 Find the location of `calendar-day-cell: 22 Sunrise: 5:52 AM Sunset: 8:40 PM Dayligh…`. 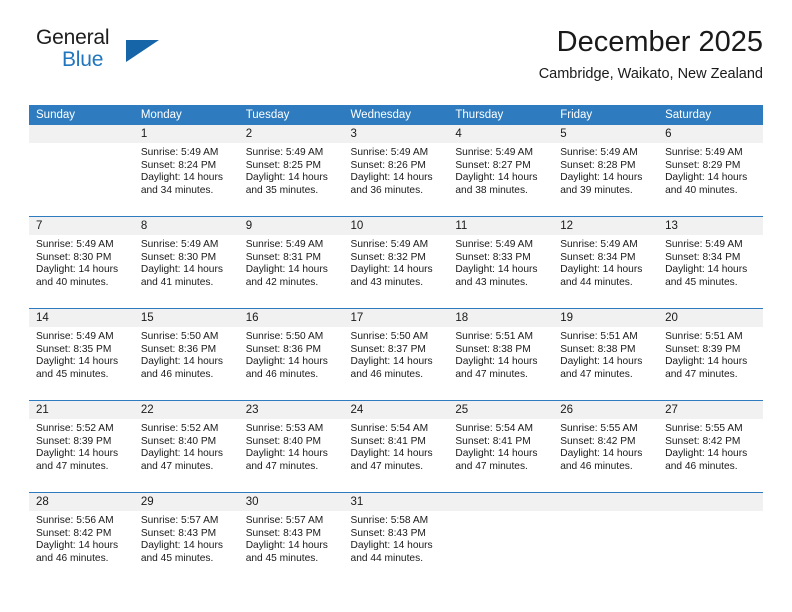

calendar-day-cell: 22 Sunrise: 5:52 AM Sunset: 8:40 PM Dayligh… is located at coordinates (186, 446).